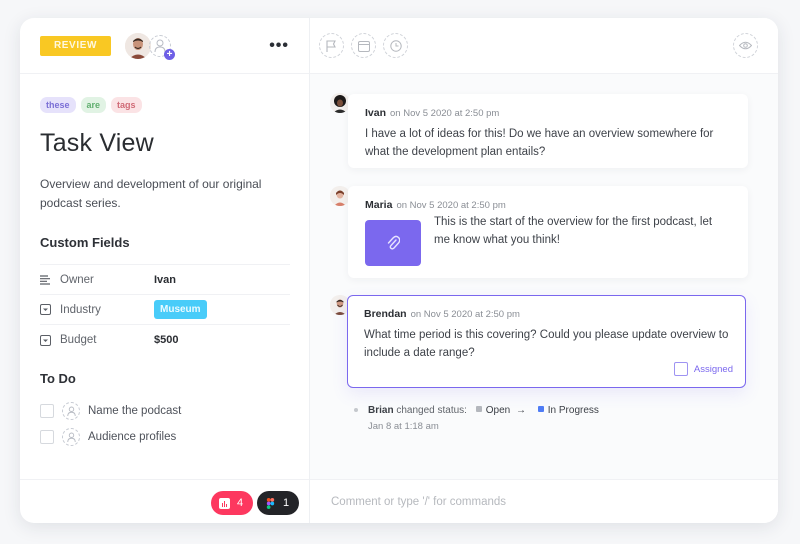 The image size is (800, 544). I want to click on assigned-checkbox, so click(680, 369).